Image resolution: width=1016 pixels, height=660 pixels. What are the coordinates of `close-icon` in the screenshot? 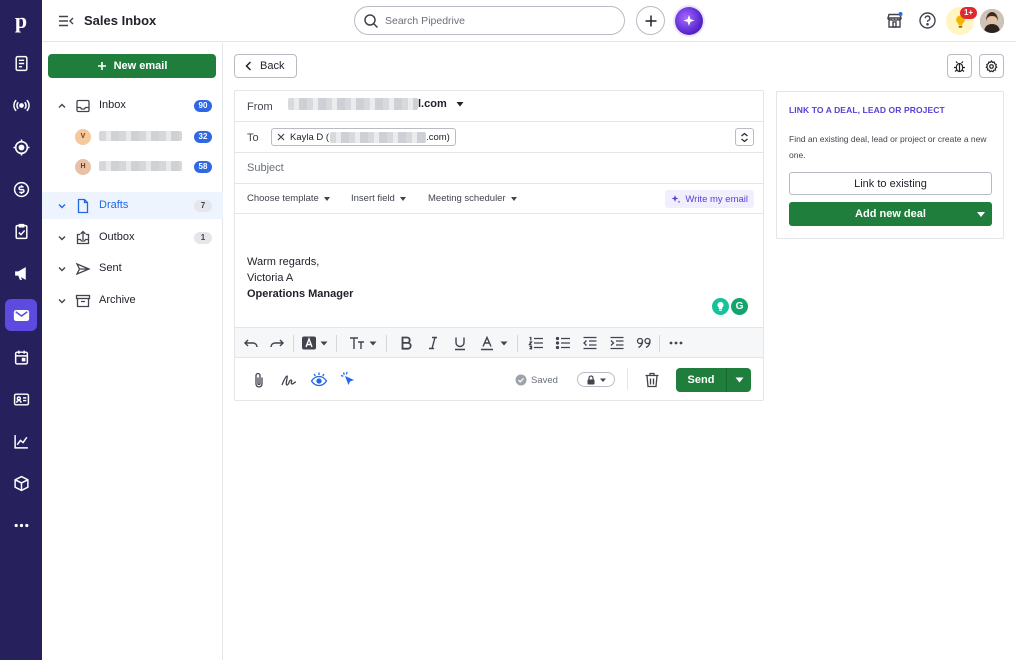 It's located at (281, 137).